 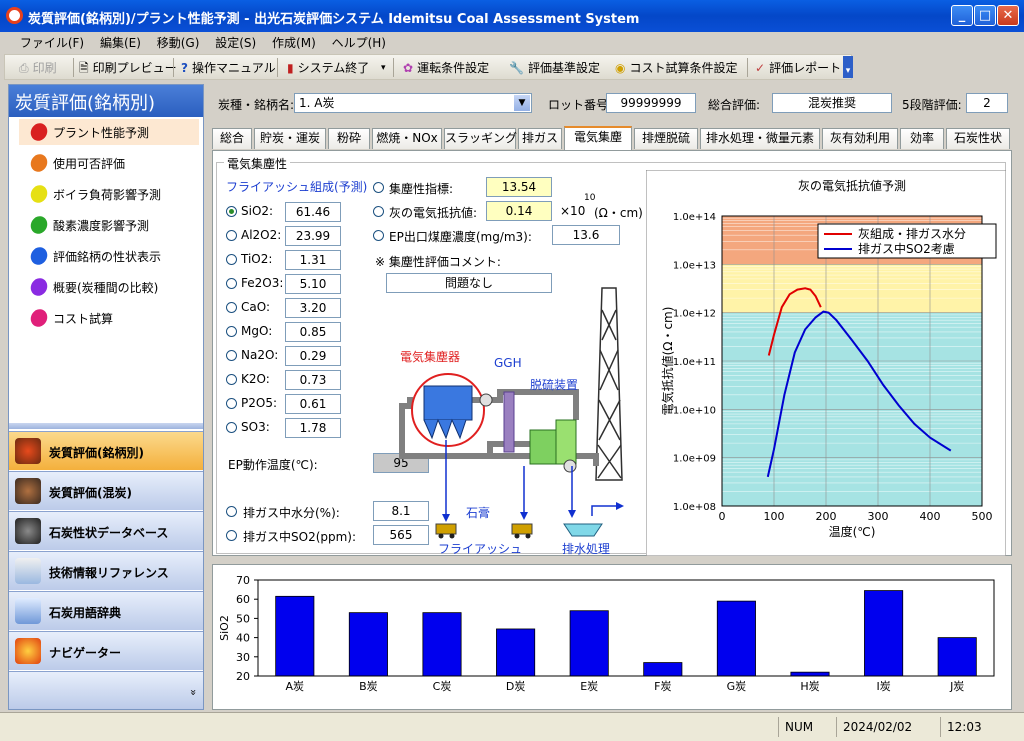 I want to click on nav-coal-eval-blend: 炭質評価(混炭), so click(x=106, y=490).